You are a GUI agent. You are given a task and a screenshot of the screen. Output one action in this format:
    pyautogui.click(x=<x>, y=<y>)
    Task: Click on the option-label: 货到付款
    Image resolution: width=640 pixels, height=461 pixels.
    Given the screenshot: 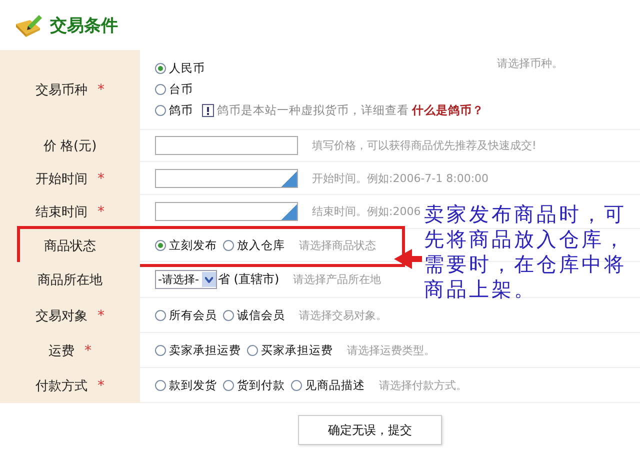 What is the action you would take?
    pyautogui.click(x=261, y=385)
    